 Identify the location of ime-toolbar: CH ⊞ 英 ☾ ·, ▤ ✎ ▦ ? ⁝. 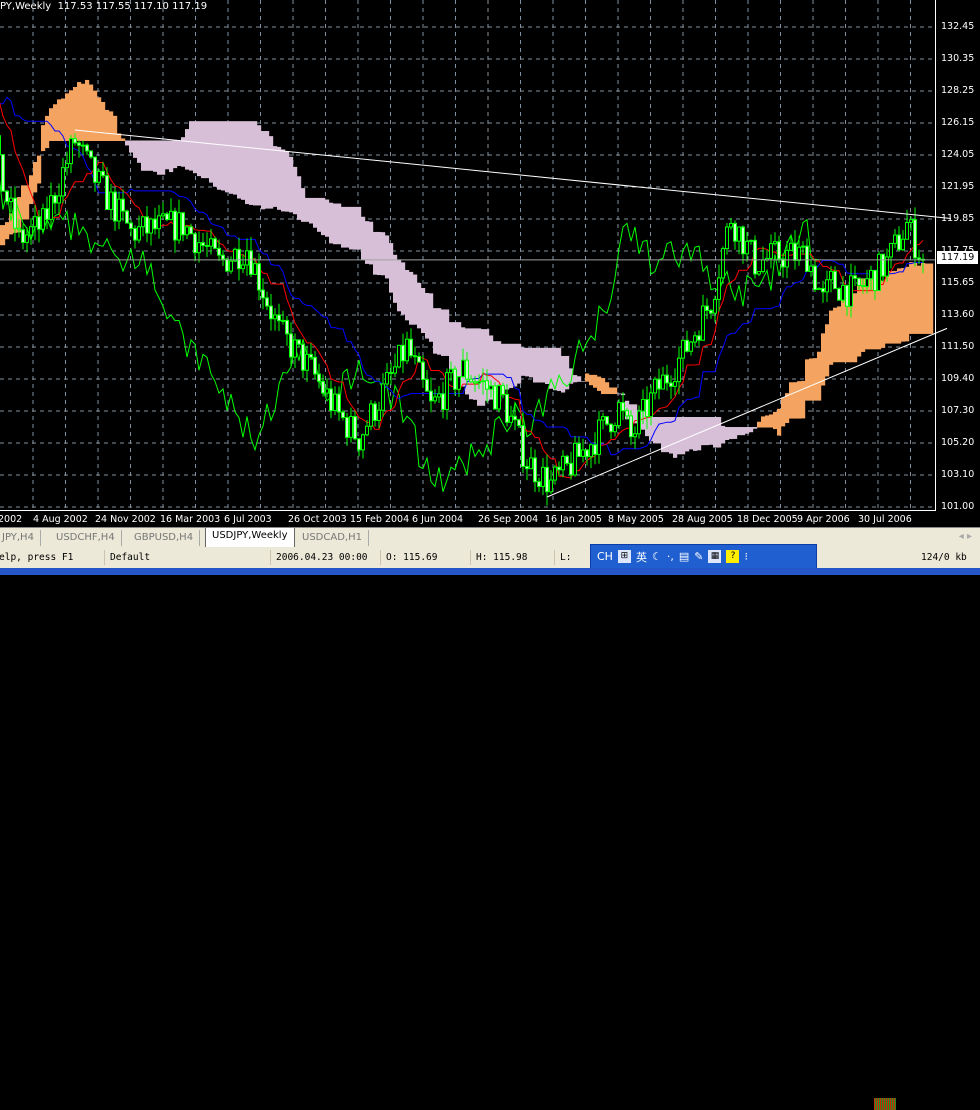
(703, 556).